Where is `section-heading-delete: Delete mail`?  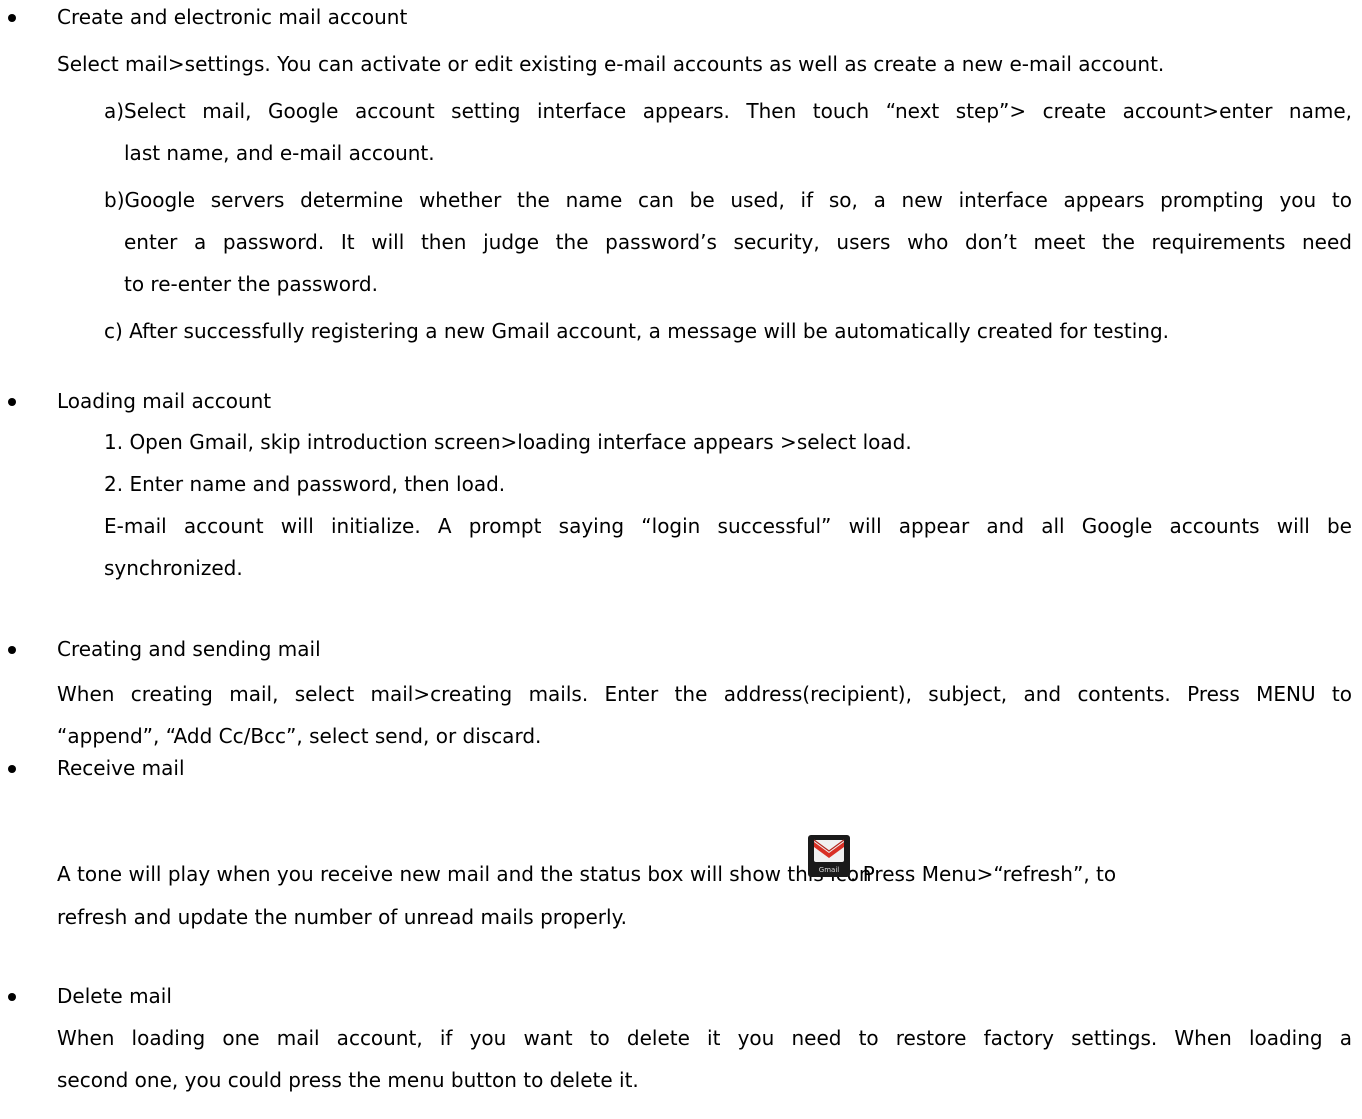 section-heading-delete: Delete mail is located at coordinates (114, 996).